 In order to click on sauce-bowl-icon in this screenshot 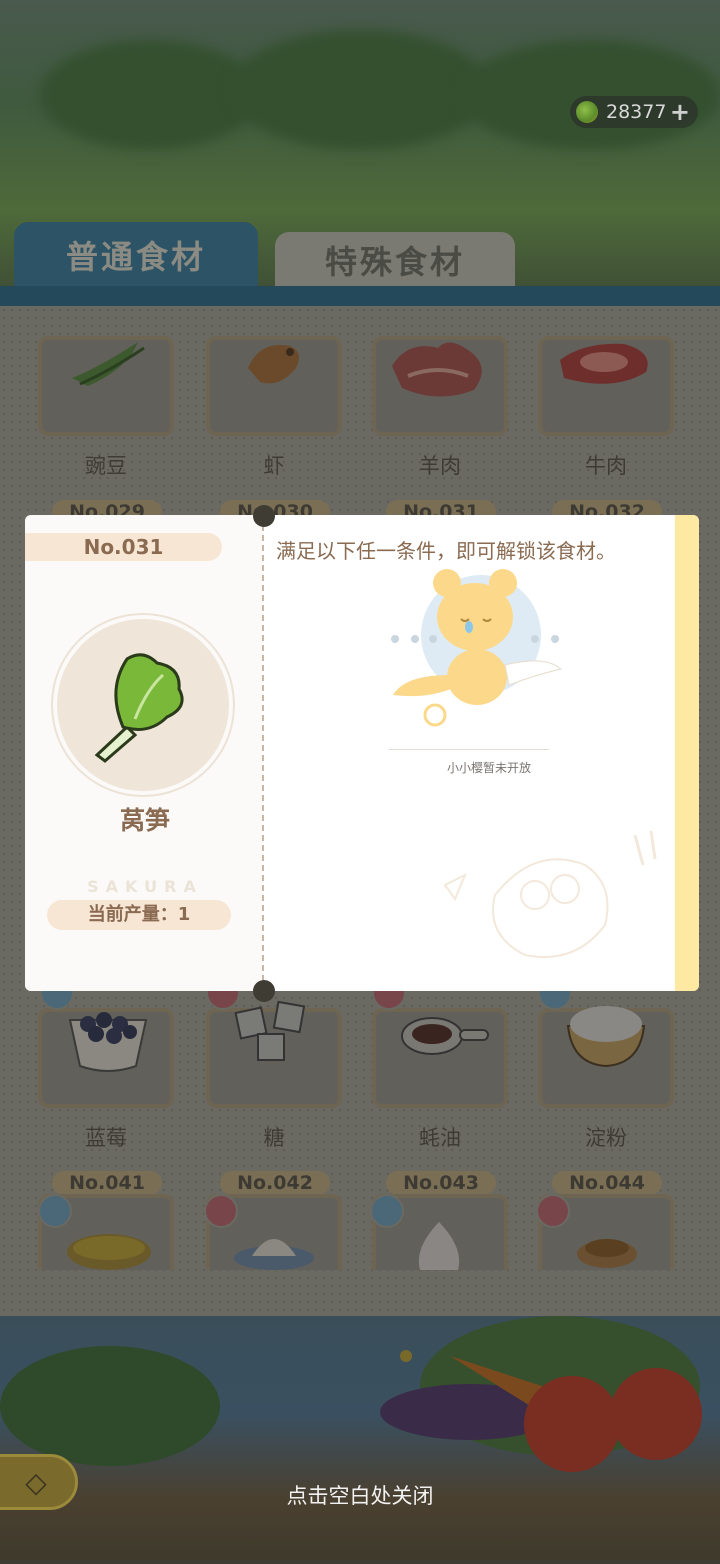, I will do `click(607, 1253)`.